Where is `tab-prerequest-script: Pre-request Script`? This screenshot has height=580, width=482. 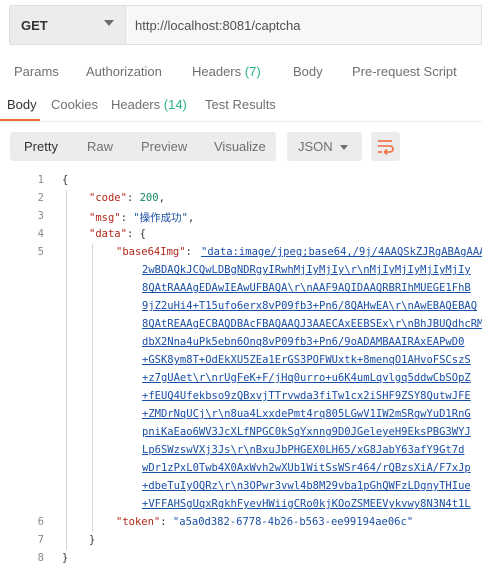
tab-prerequest-script: Pre-request Script is located at coordinates (404, 71).